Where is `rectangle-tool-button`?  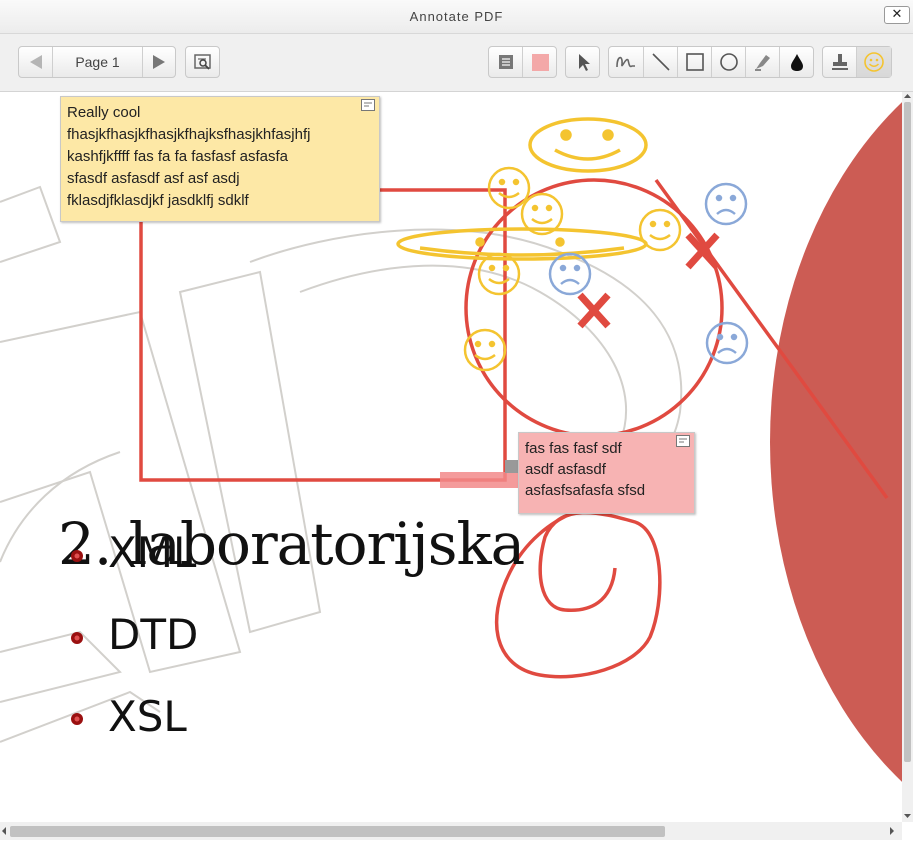
rectangle-tool-button is located at coordinates (695, 62).